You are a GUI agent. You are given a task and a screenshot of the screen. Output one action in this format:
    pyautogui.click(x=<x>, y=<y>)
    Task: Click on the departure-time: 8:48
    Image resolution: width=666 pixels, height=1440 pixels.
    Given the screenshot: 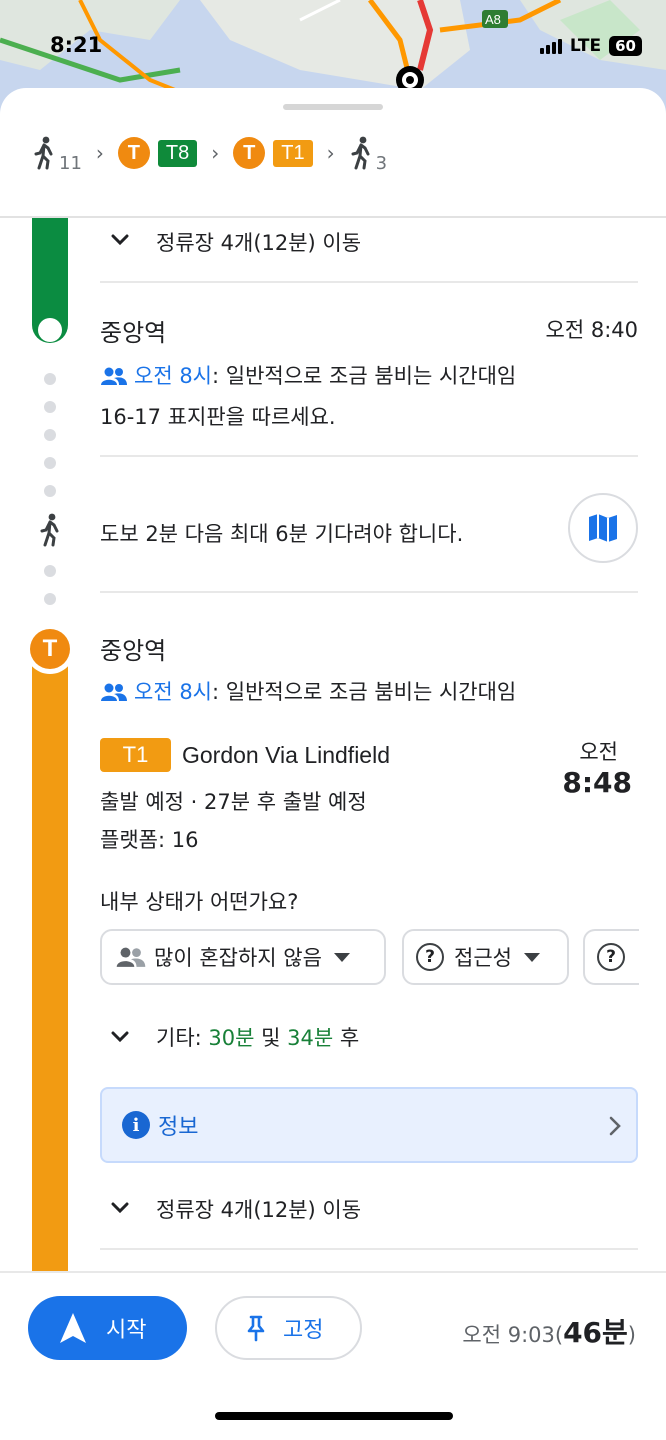 What is the action you would take?
    pyautogui.click(x=597, y=782)
    